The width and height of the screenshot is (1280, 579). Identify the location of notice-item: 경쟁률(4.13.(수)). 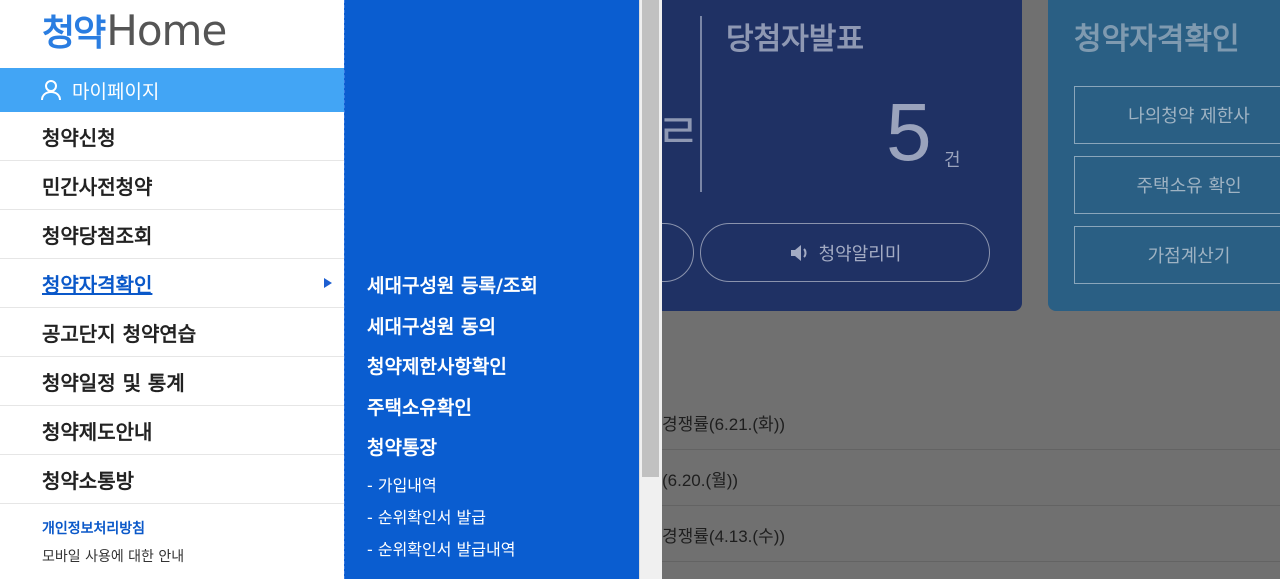
(723, 534).